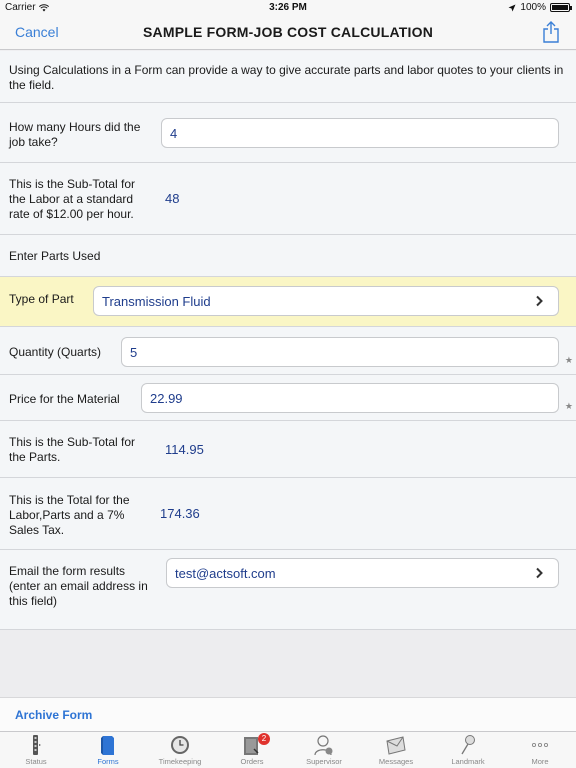 This screenshot has width=576, height=768. I want to click on status-bar: Carrier 3:26 PM 100%, so click(288, 8).